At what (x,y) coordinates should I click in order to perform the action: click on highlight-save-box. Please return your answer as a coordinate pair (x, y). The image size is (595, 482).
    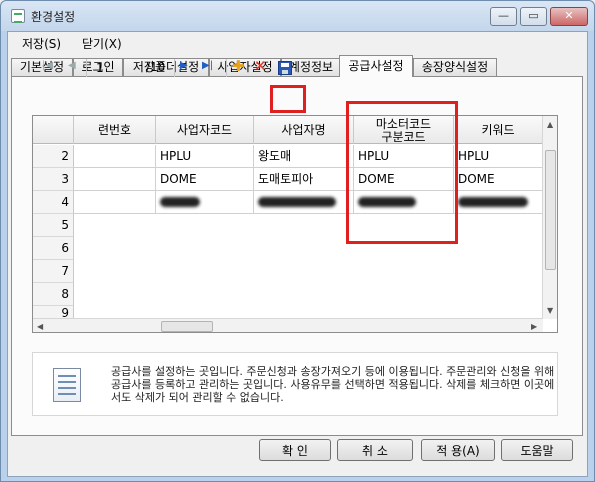
    Looking at the image, I should click on (288, 99).